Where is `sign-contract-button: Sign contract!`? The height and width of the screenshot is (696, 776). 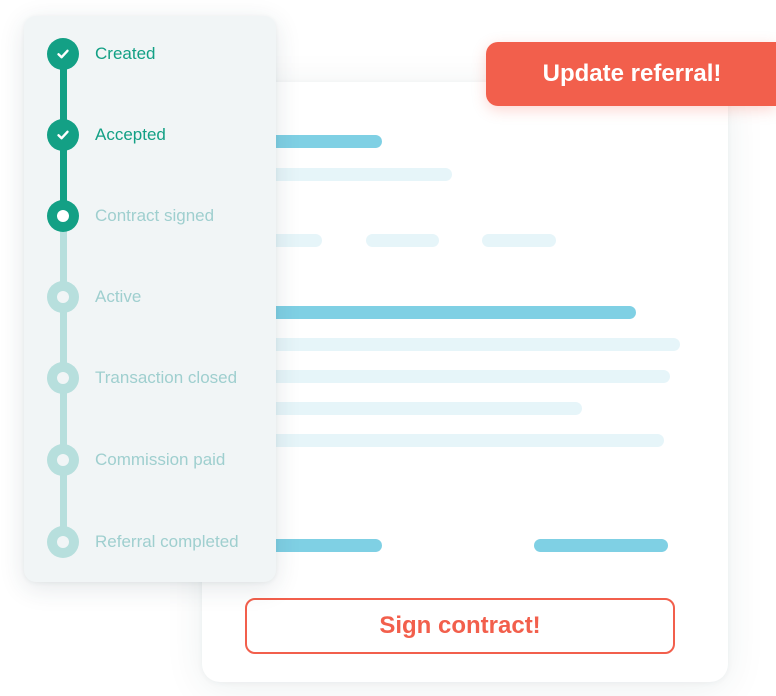
sign-contract-button: Sign contract! is located at coordinates (460, 626).